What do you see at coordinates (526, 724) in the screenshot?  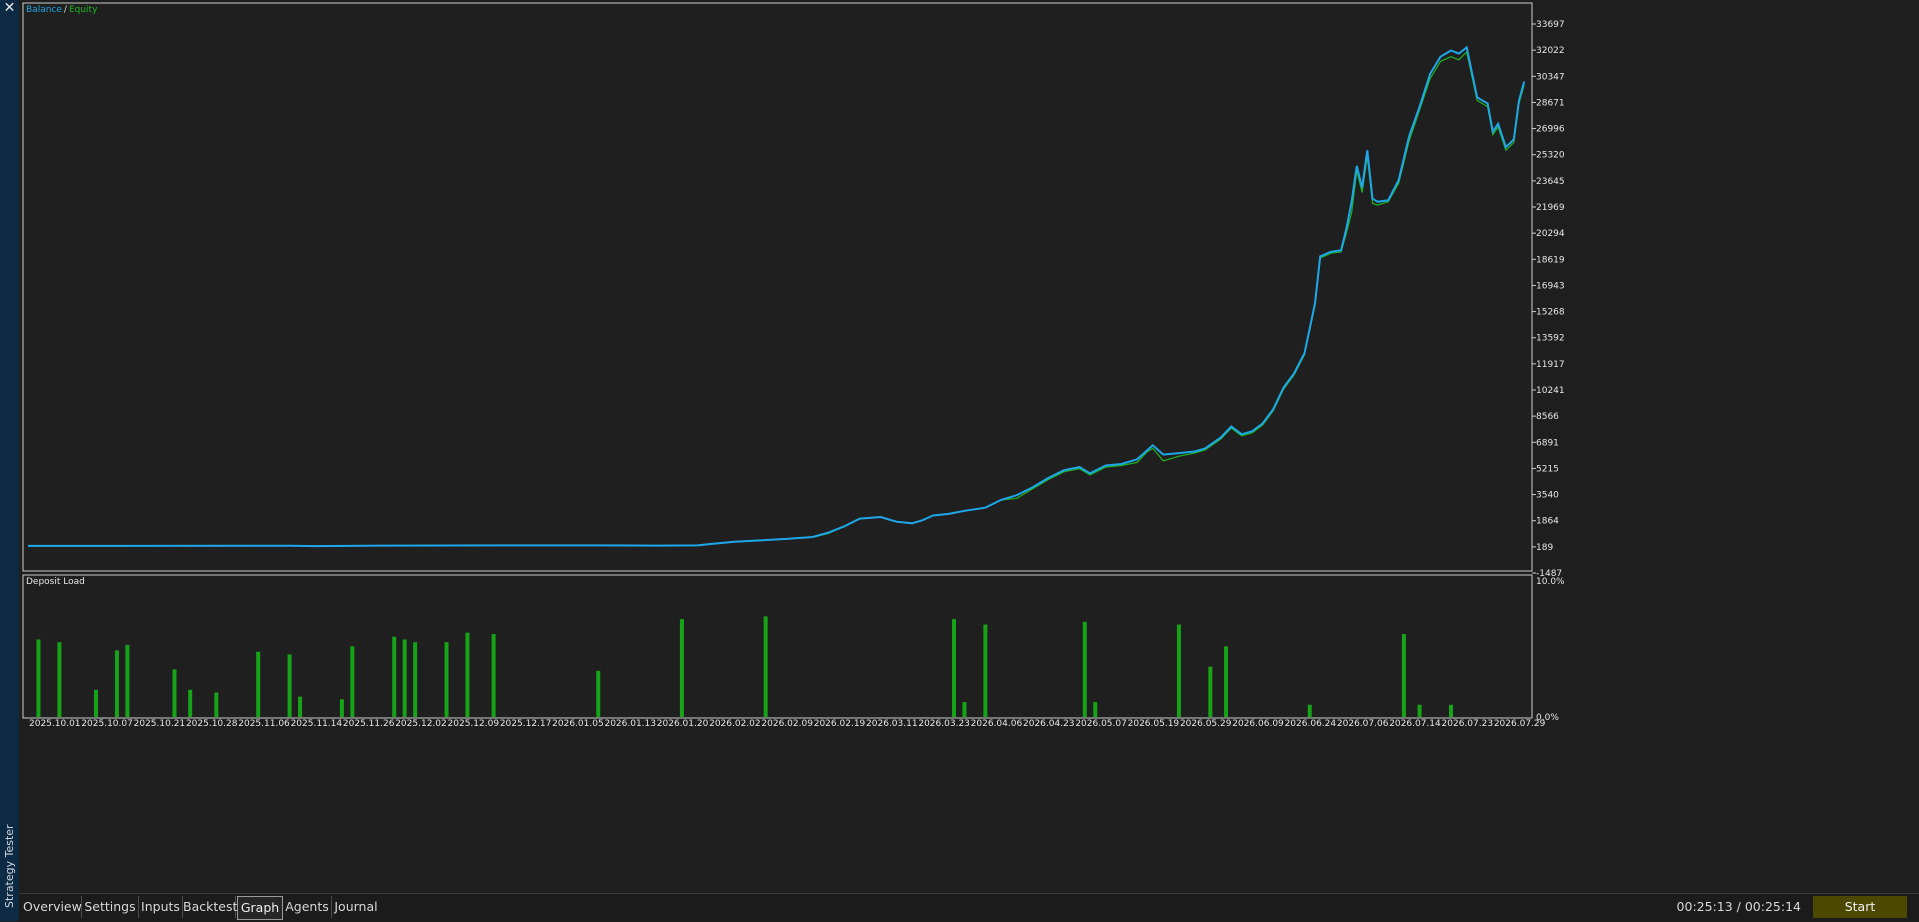 I see `x-tick-label: 2025.12.17` at bounding box center [526, 724].